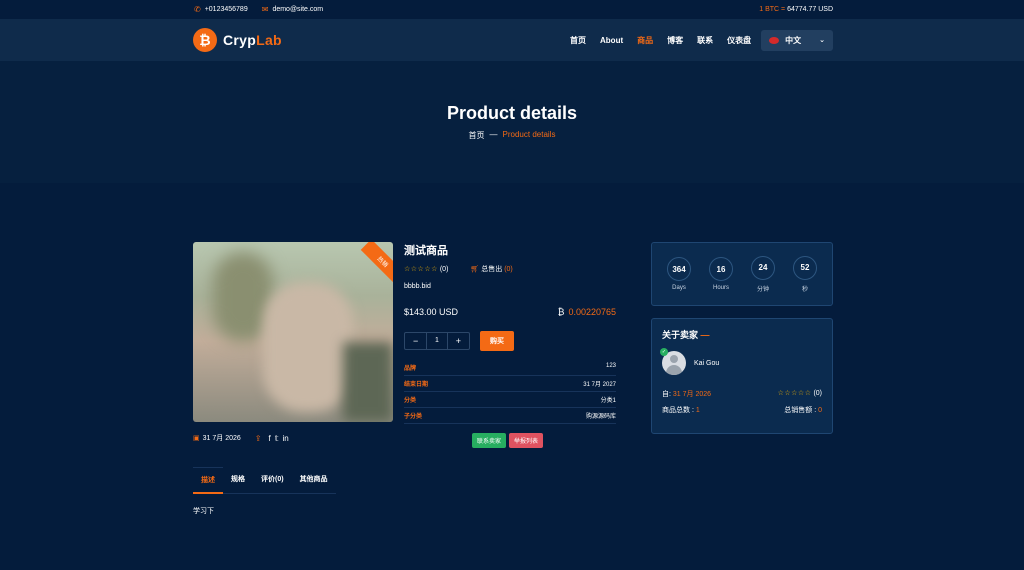 The image size is (1024, 570). What do you see at coordinates (645, 40) in the screenshot?
I see `nav-item-products: 商品` at bounding box center [645, 40].